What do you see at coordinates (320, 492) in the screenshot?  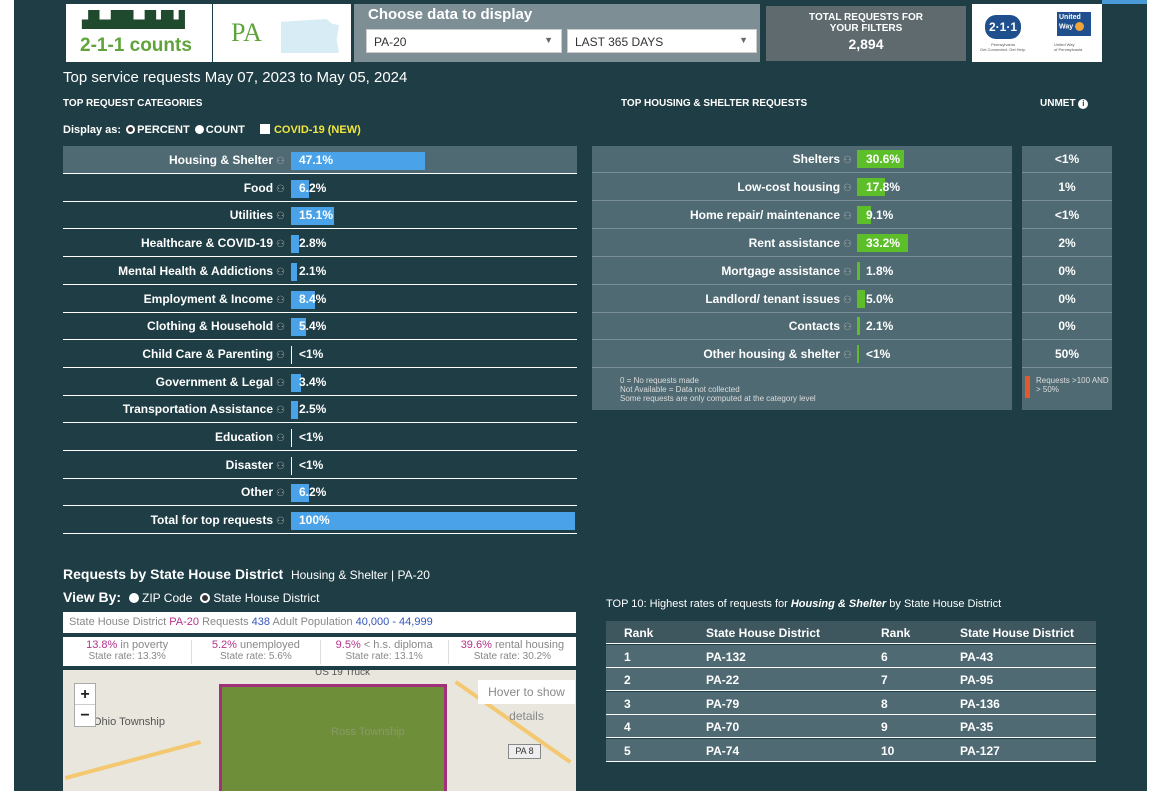 I see `category-row: Other ⚇ 6.2%` at bounding box center [320, 492].